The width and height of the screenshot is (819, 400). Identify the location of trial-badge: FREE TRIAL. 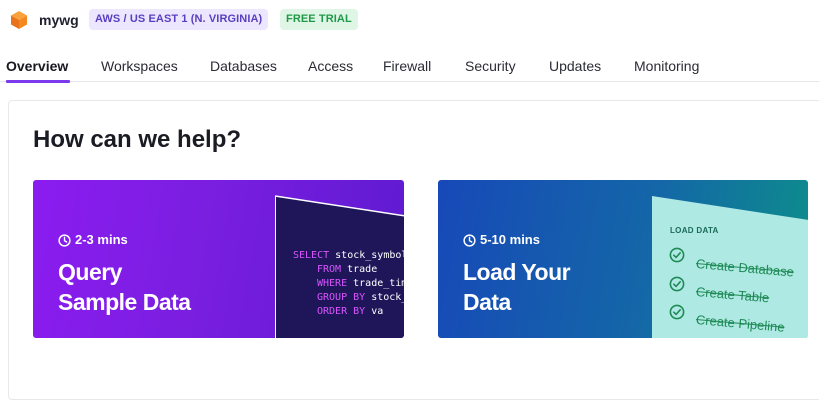
(319, 19).